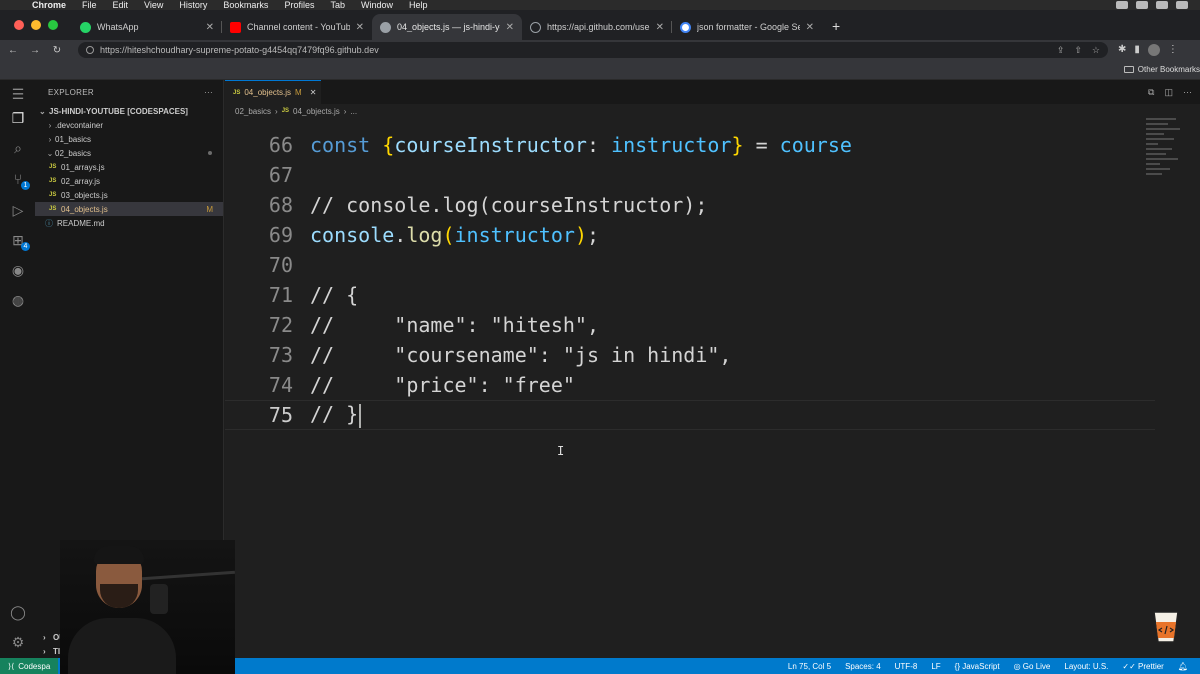 The height and width of the screenshot is (674, 1200). I want to click on run-debug-icon: ▷, so click(18, 210).